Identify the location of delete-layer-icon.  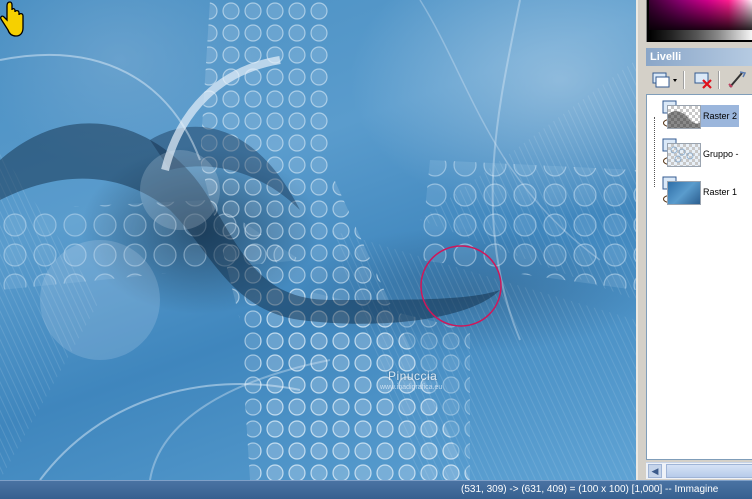
(703, 80).